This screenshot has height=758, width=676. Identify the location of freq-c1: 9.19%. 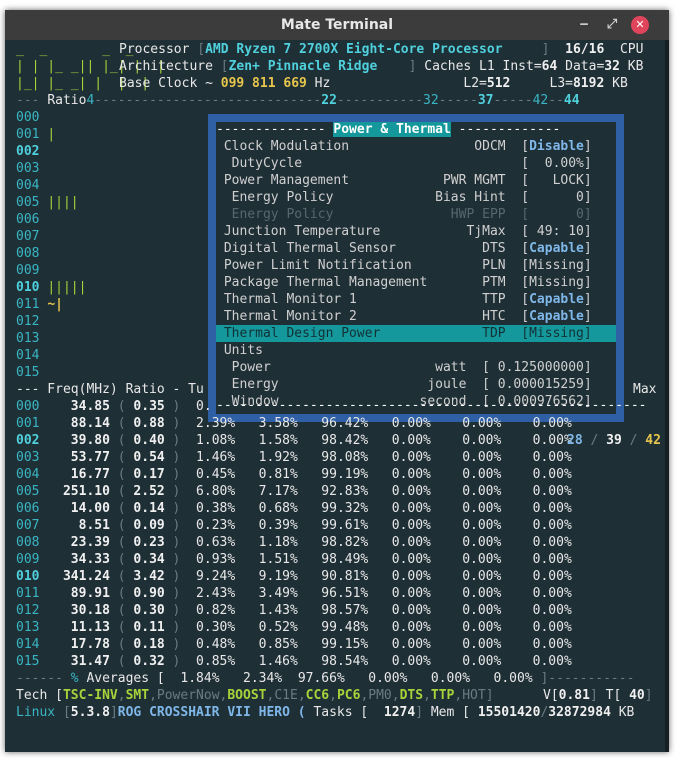
(266, 576).